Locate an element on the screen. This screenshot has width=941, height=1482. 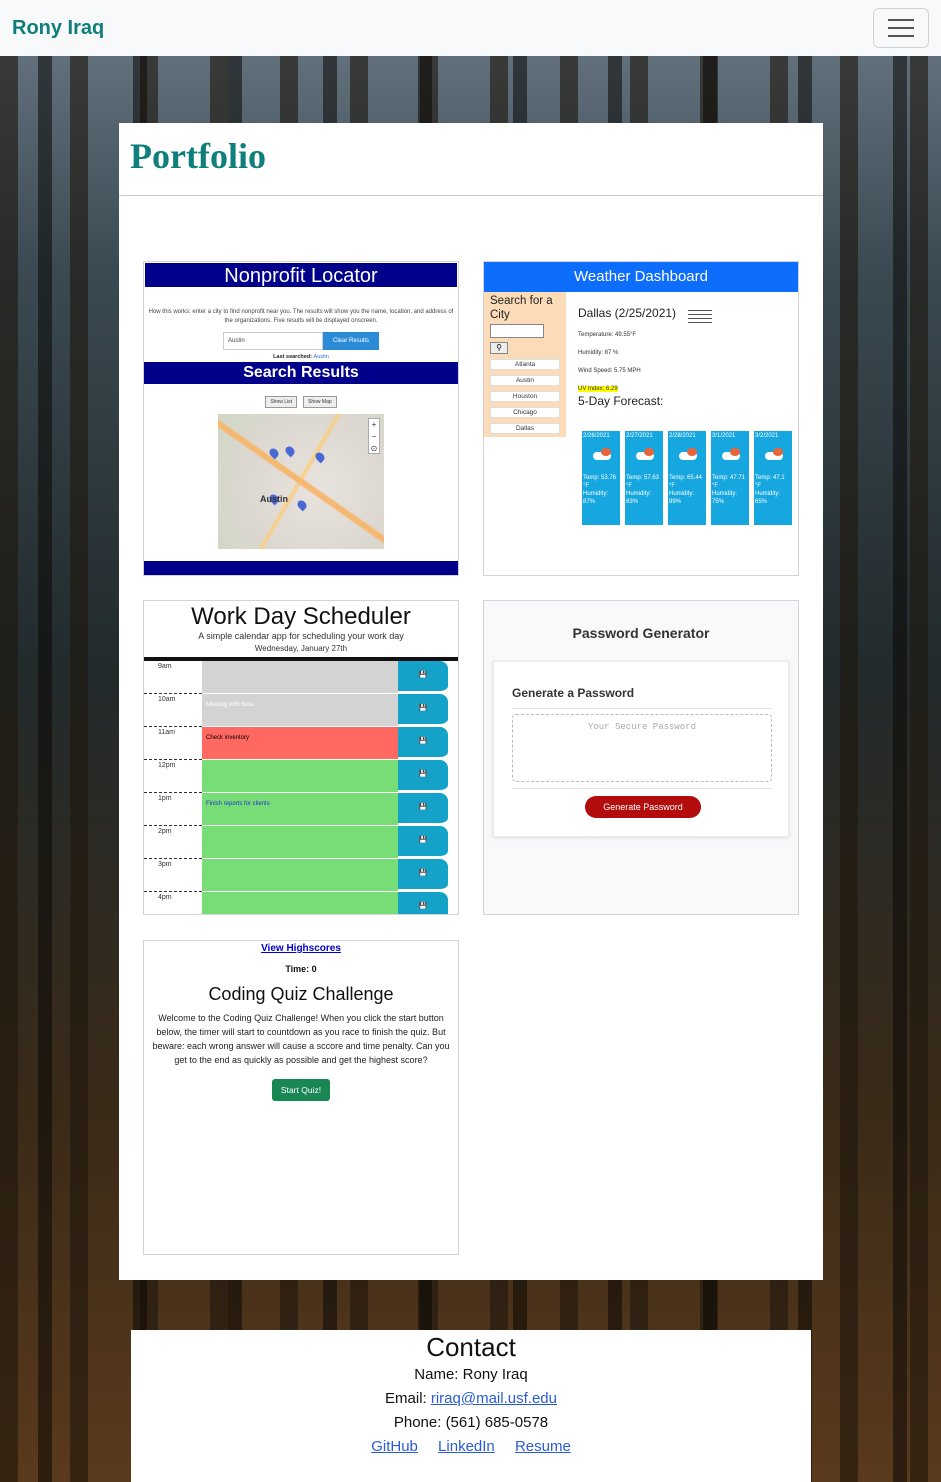
forecast-date: 2/26/2021 is located at coordinates (596, 436).